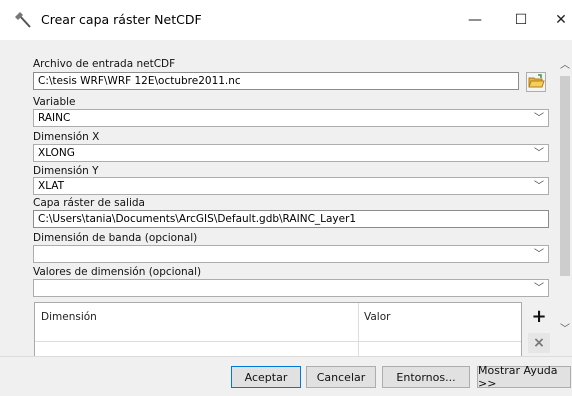 Image resolution: width=572 pixels, height=396 pixels. I want to click on dim-x-select: XLONG ﹀, so click(291, 153).